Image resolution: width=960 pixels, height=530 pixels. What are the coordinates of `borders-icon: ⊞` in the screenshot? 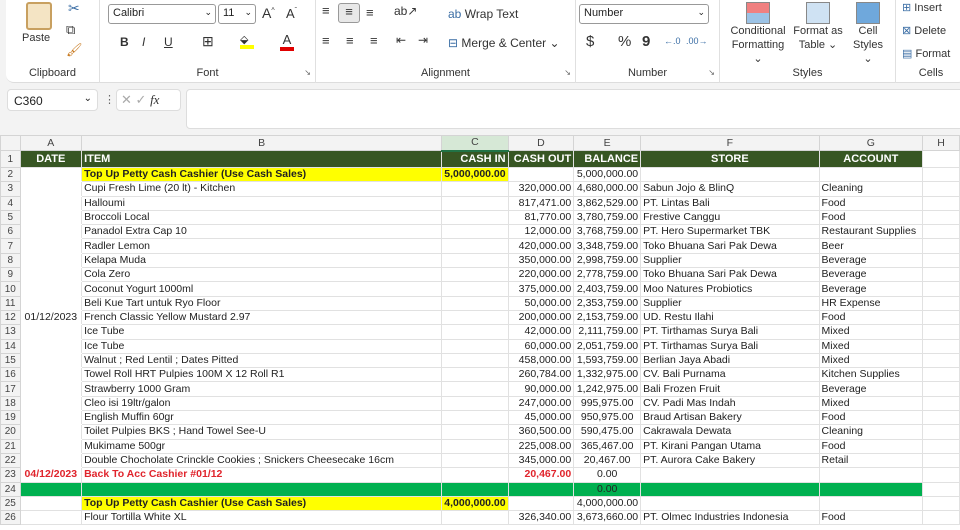 It's located at (208, 41).